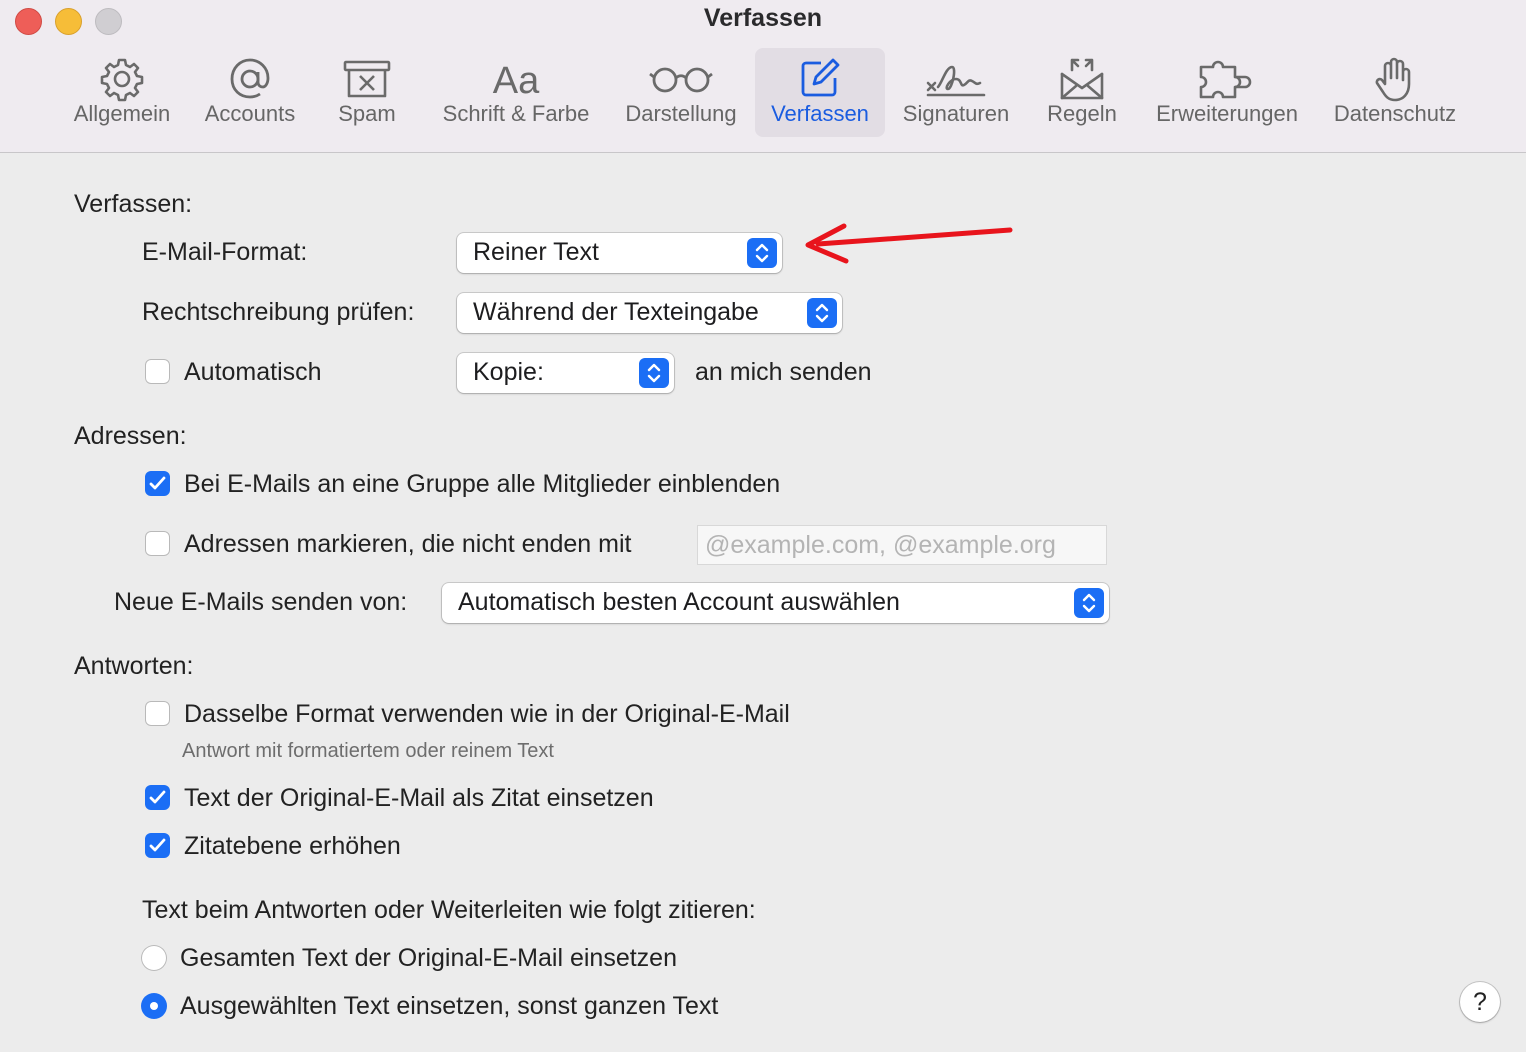  What do you see at coordinates (225, 252) in the screenshot?
I see `email-format-label: E-Mail-Format:` at bounding box center [225, 252].